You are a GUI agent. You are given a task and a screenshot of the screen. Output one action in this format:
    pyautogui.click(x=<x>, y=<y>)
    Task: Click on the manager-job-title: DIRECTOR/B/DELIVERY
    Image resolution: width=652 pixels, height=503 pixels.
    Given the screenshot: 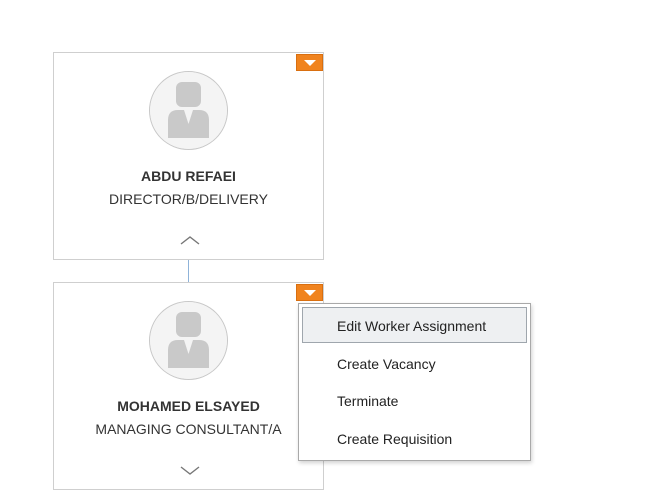 What is the action you would take?
    pyautogui.click(x=188, y=199)
    